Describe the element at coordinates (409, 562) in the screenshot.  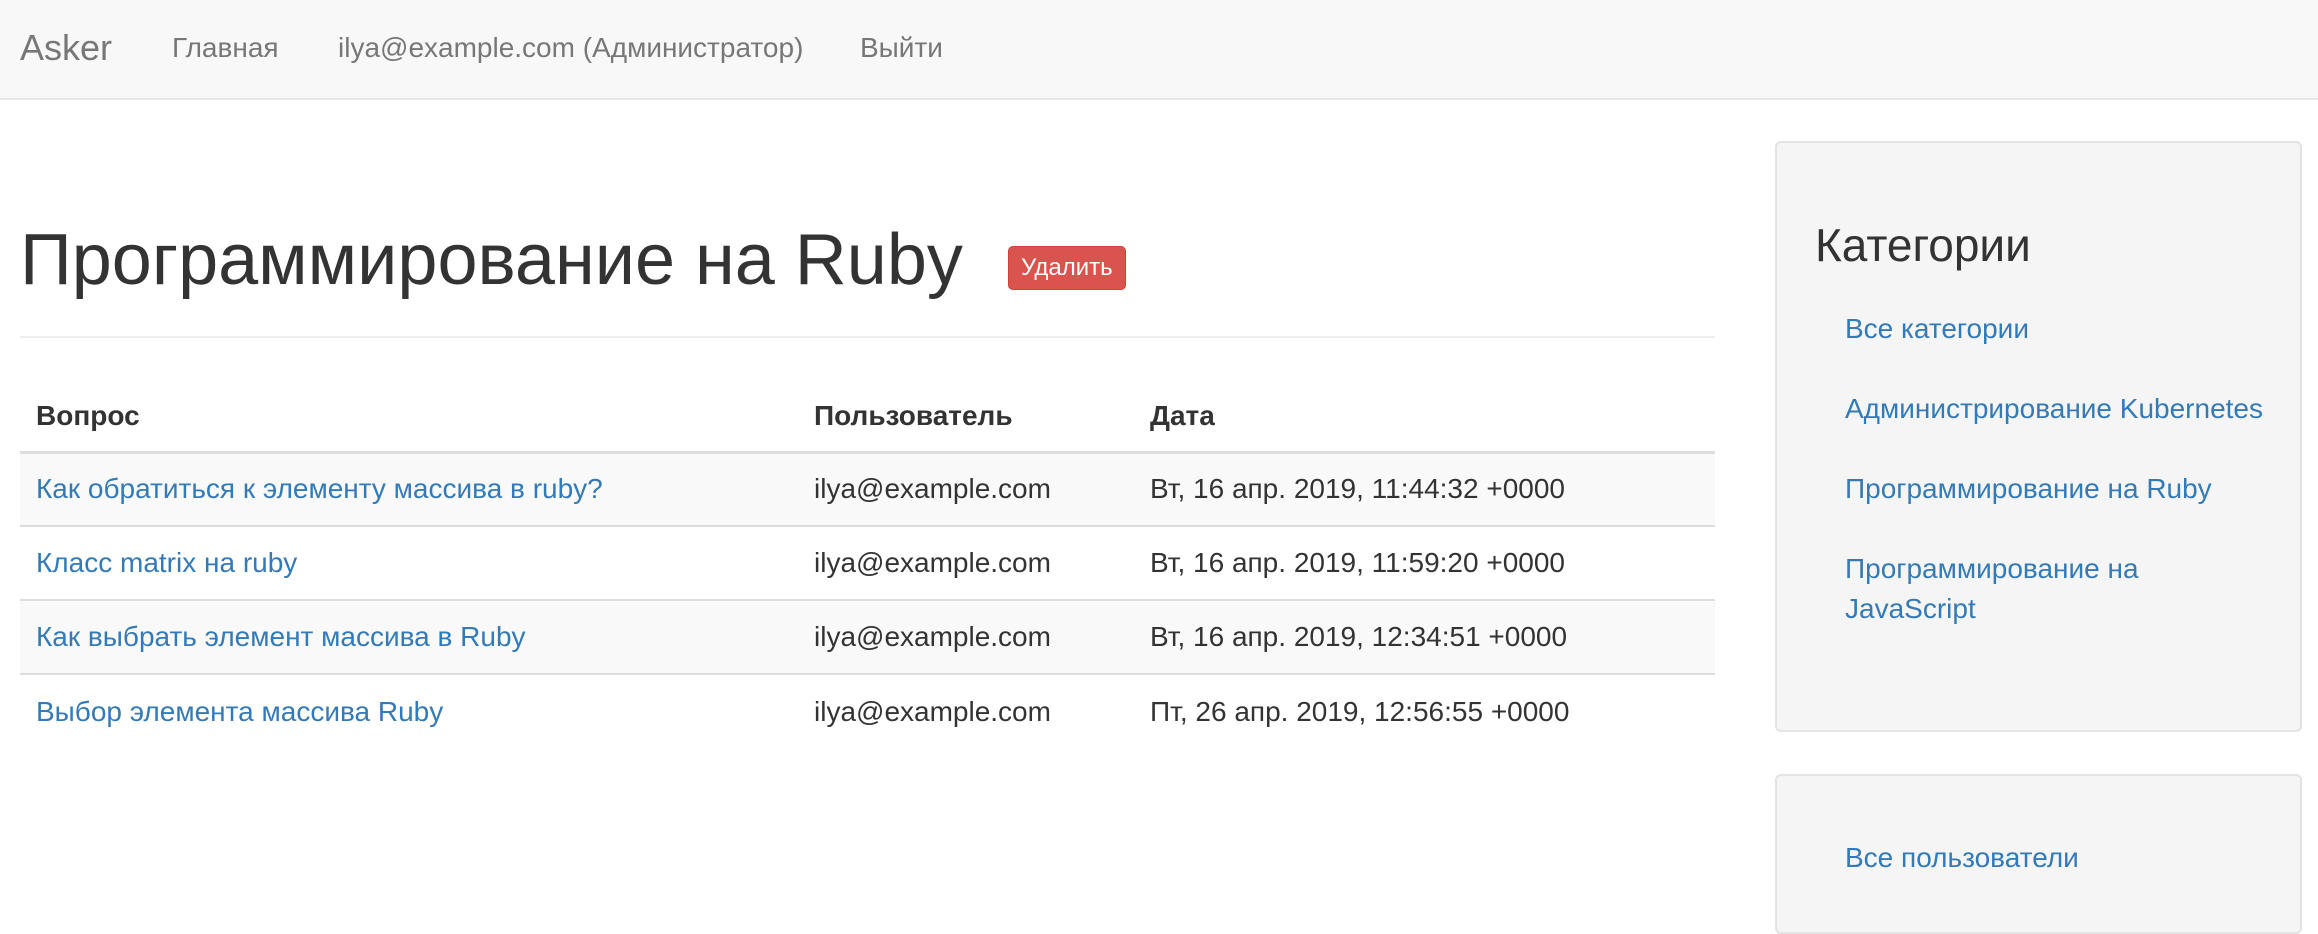
I see `question-cell: Класс matrix на ruby` at that location.